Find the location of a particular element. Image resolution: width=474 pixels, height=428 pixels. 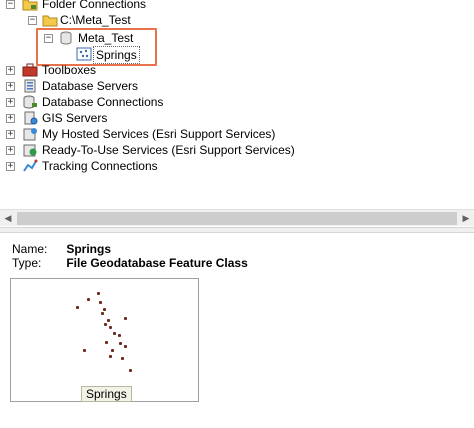

tree-item-gis-servers: + GIS Servers is located at coordinates (237, 118).